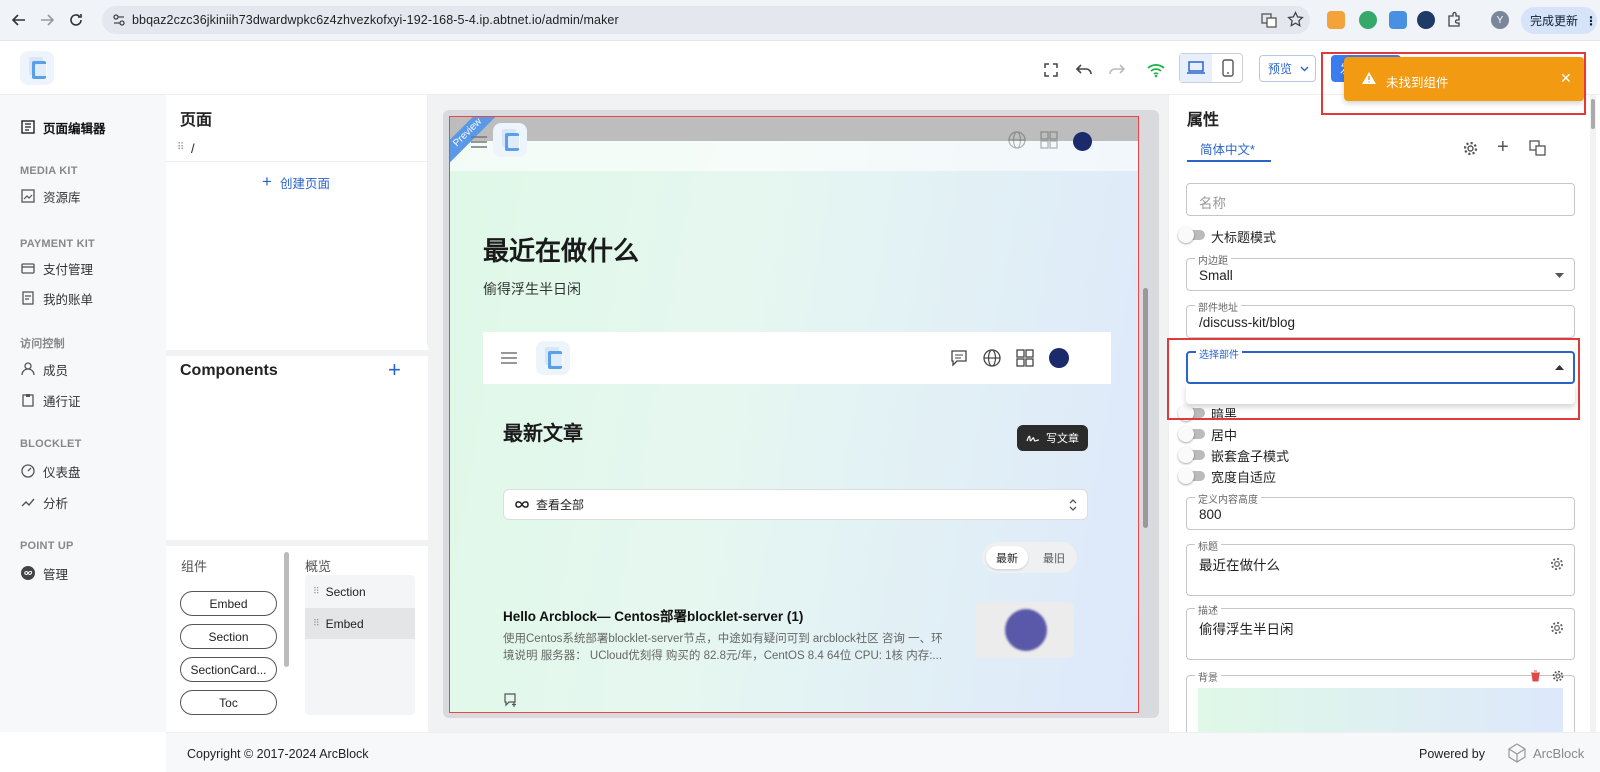 Image resolution: width=1600 pixels, height=772 pixels. What do you see at coordinates (1145, 408) in the screenshot?
I see `canvas-scrollbar` at bounding box center [1145, 408].